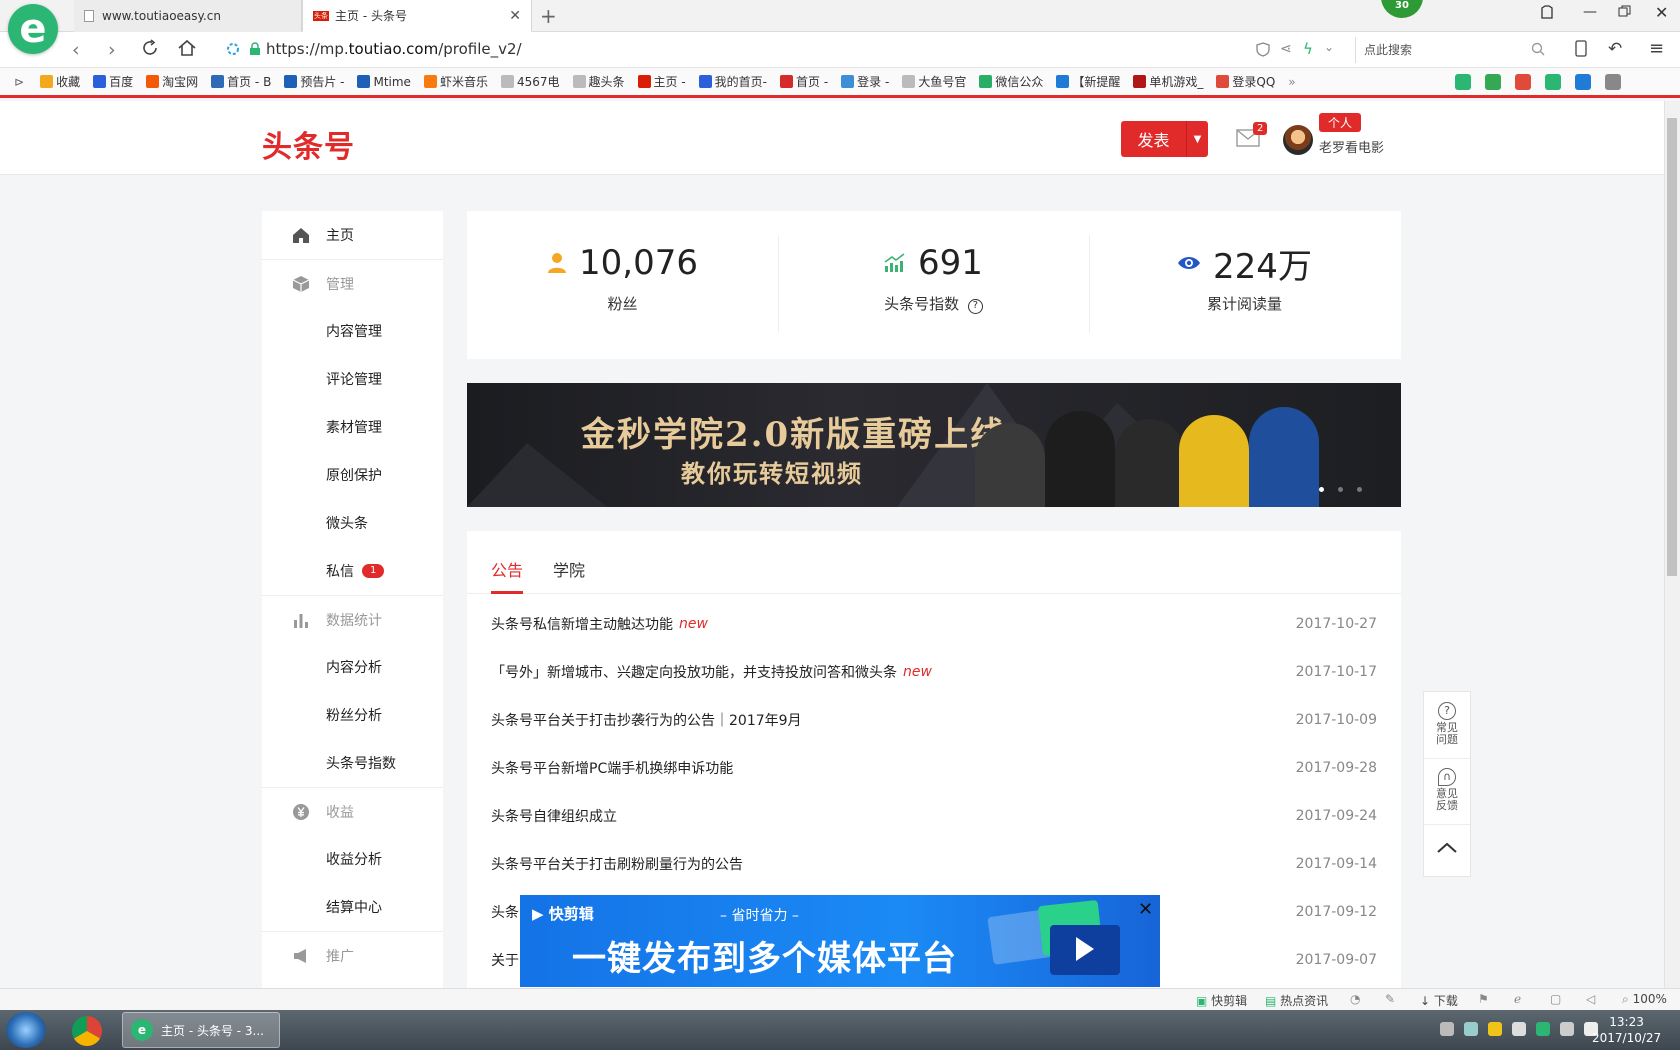 This screenshot has width=1680, height=1050. What do you see at coordinates (1455, 50) in the screenshot?
I see `search-input: 点此搜索` at bounding box center [1455, 50].